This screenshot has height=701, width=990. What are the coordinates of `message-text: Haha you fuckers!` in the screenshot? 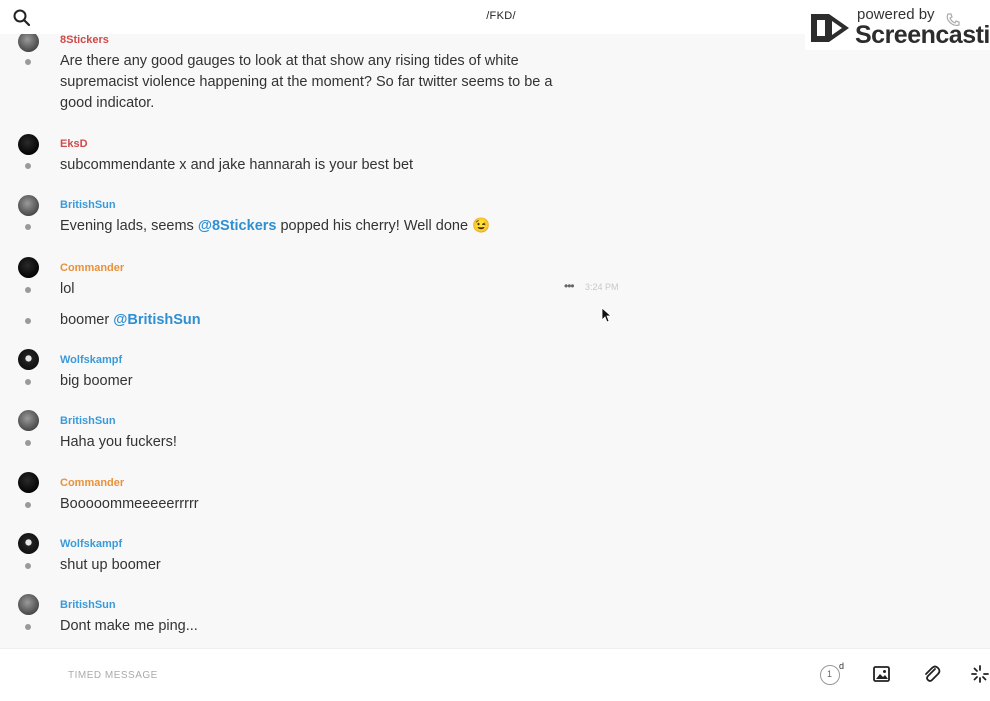 It's located at (118, 442).